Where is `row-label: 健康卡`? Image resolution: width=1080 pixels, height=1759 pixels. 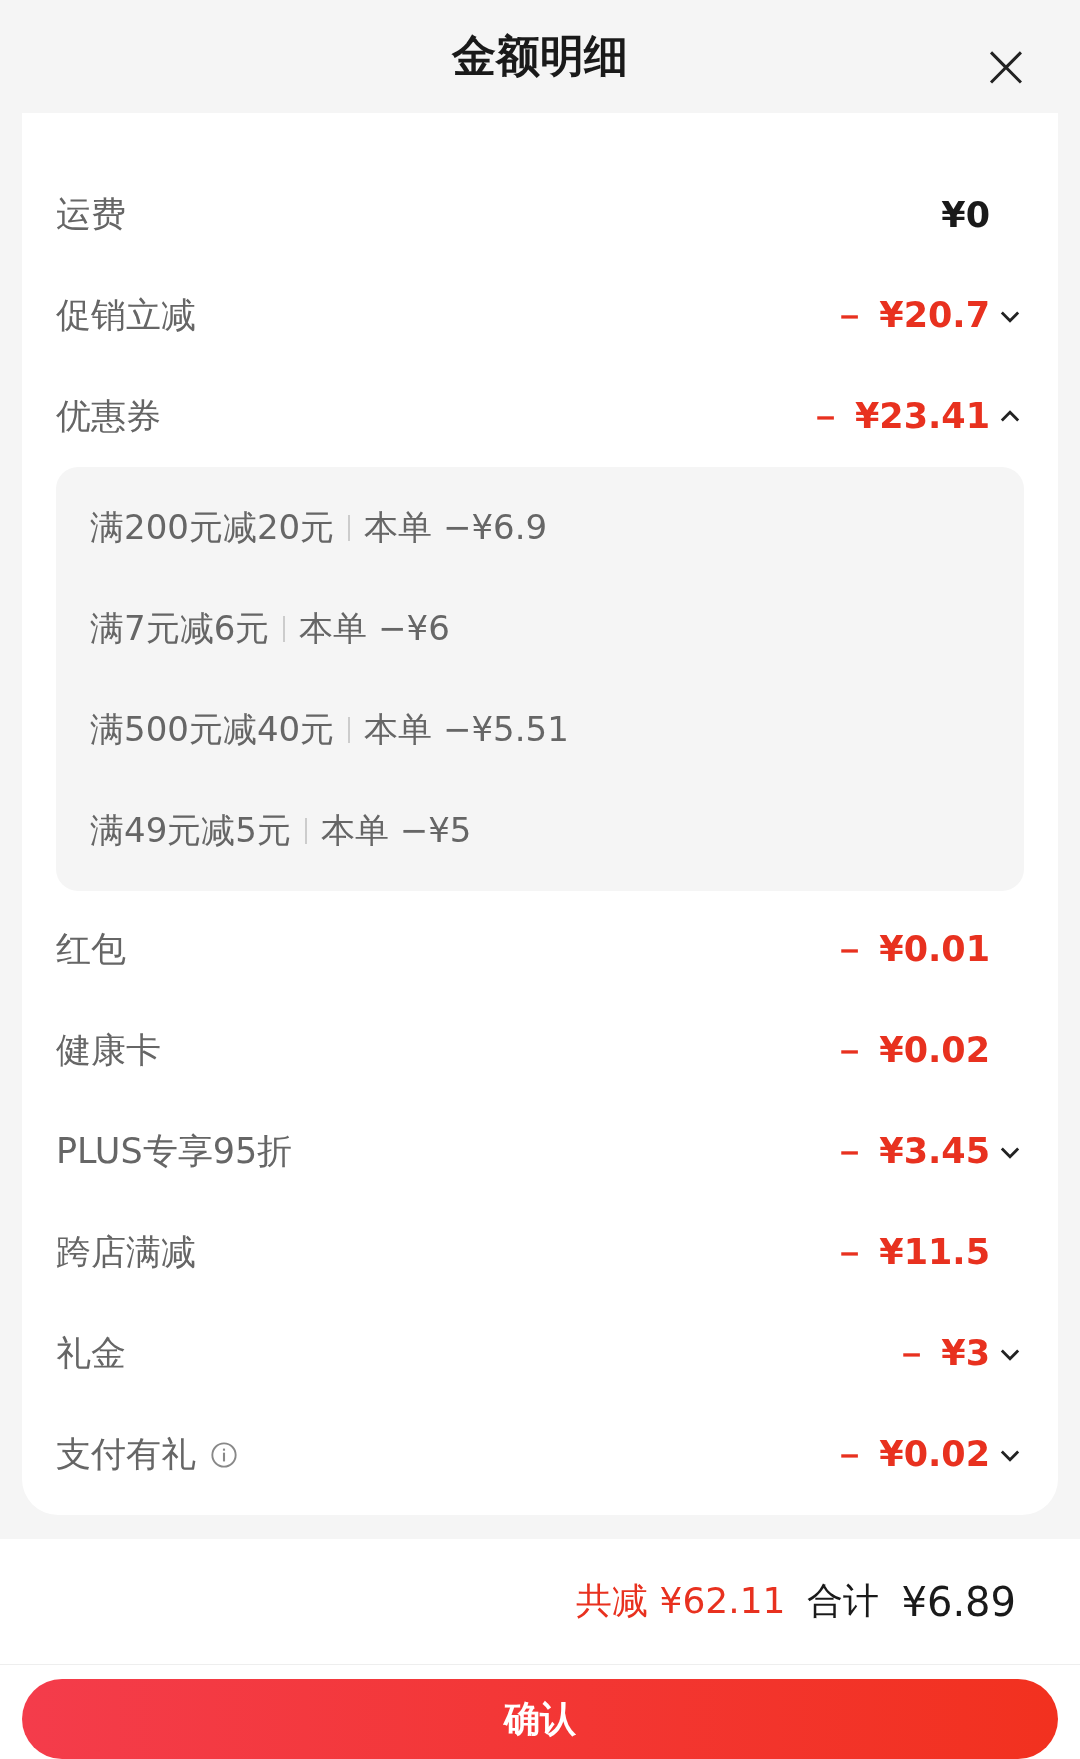 row-label: 健康卡 is located at coordinates (108, 1050).